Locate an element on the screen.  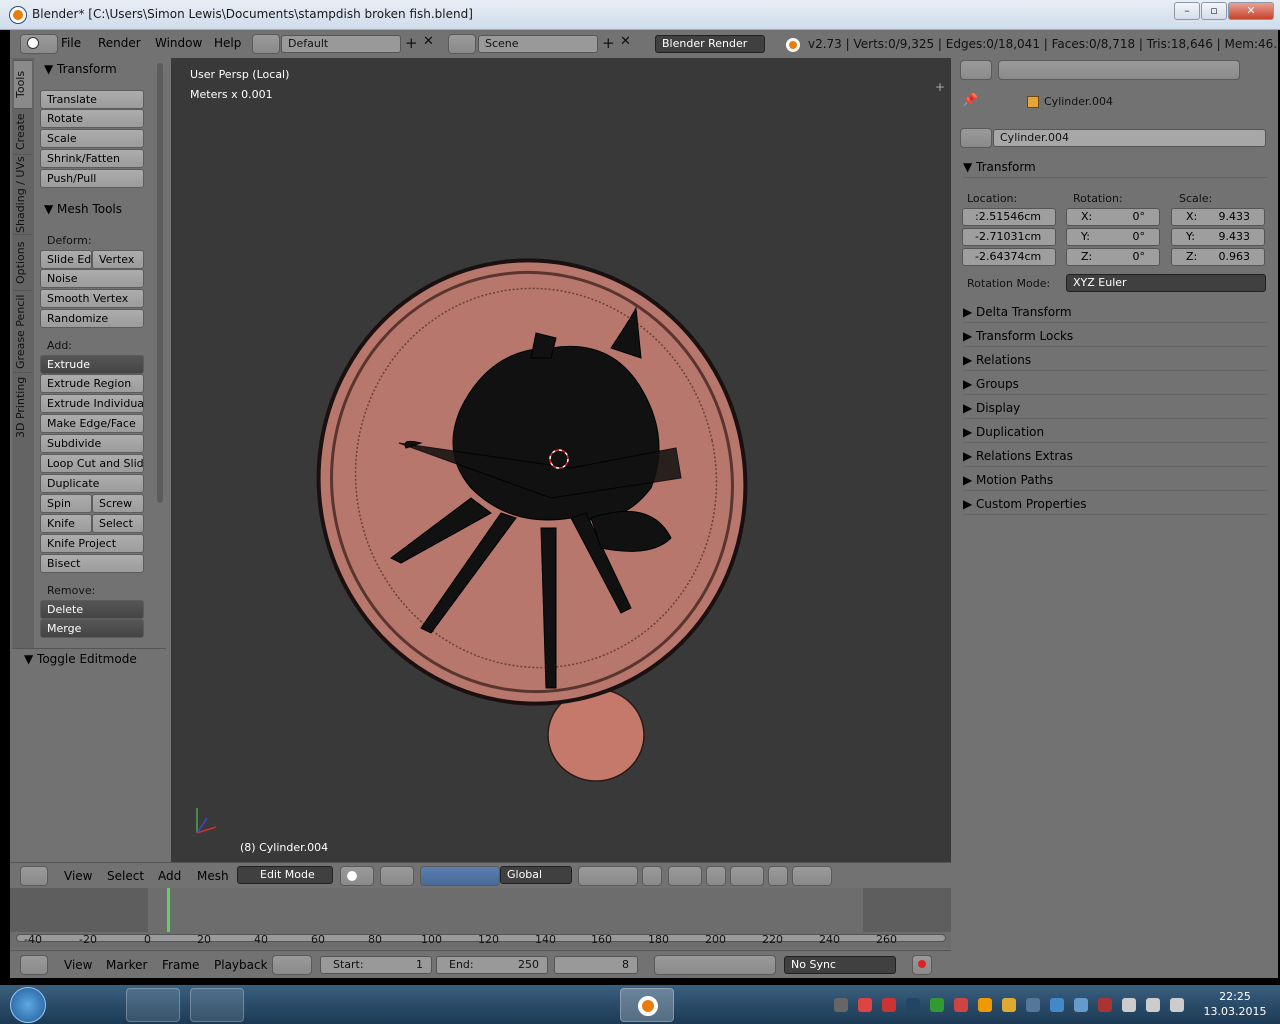
select-mode-buttons is located at coordinates (608, 876).